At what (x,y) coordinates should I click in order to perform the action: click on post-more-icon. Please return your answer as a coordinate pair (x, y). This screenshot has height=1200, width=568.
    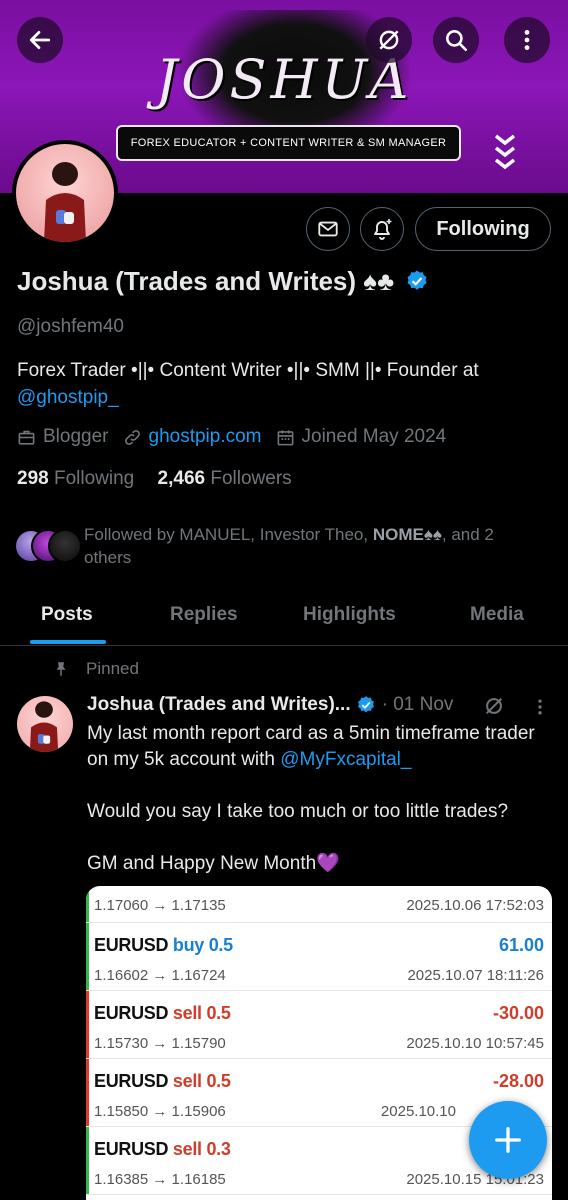
    Looking at the image, I should click on (540, 707).